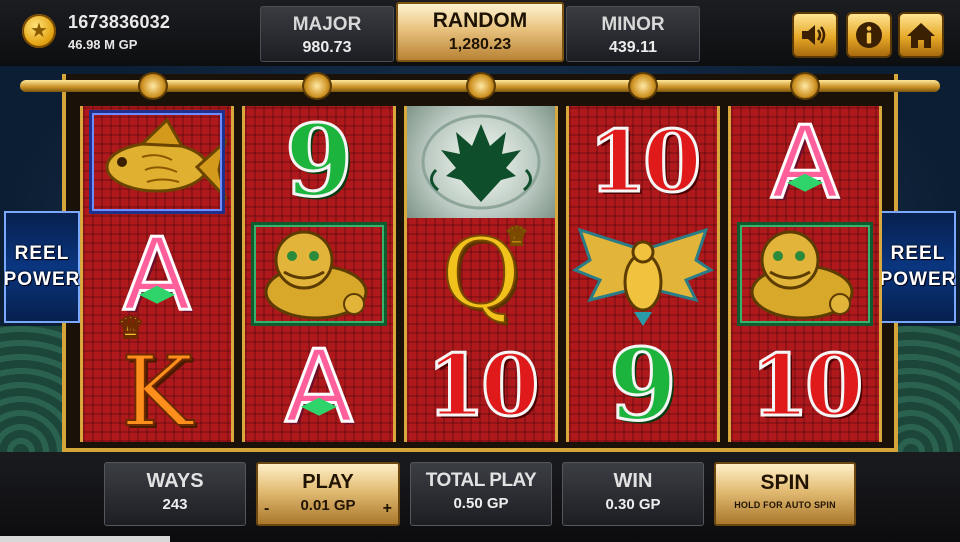  I want to click on ways-label: WAYS, so click(175, 481).